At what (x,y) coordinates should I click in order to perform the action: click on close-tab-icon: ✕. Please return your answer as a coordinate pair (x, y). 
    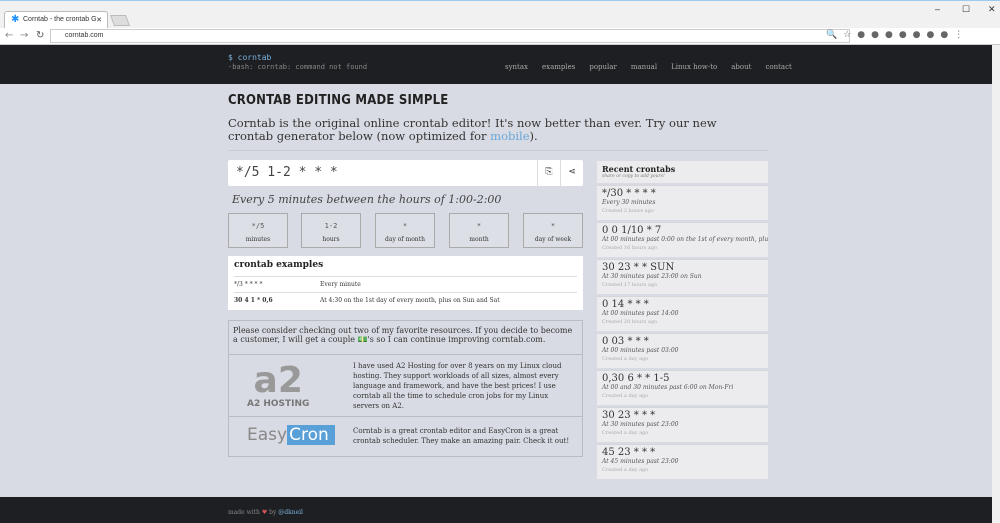
    Looking at the image, I should click on (99, 20).